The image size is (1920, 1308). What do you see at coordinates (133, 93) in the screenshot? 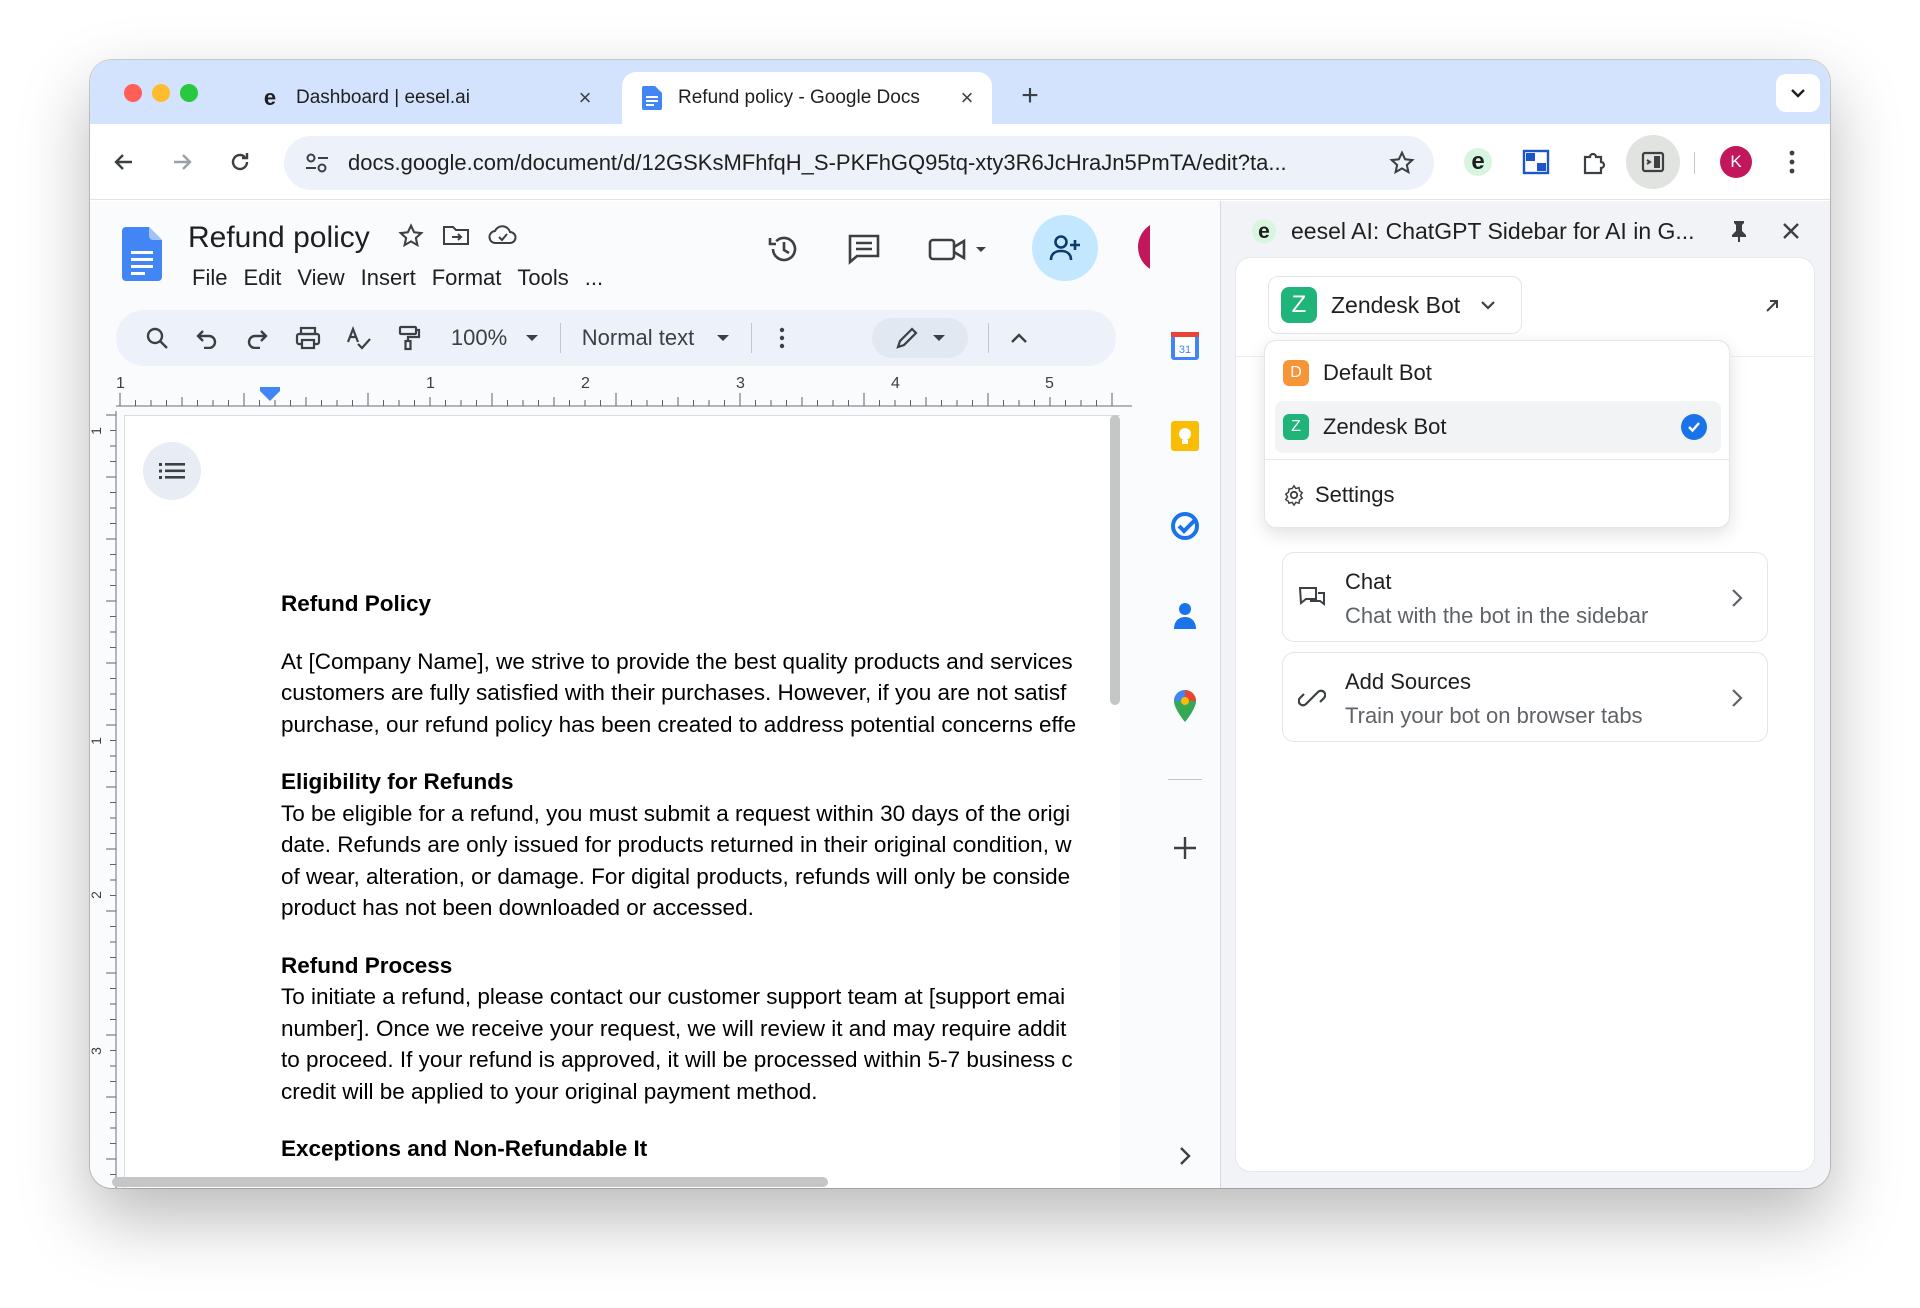
I see `close-window-button` at bounding box center [133, 93].